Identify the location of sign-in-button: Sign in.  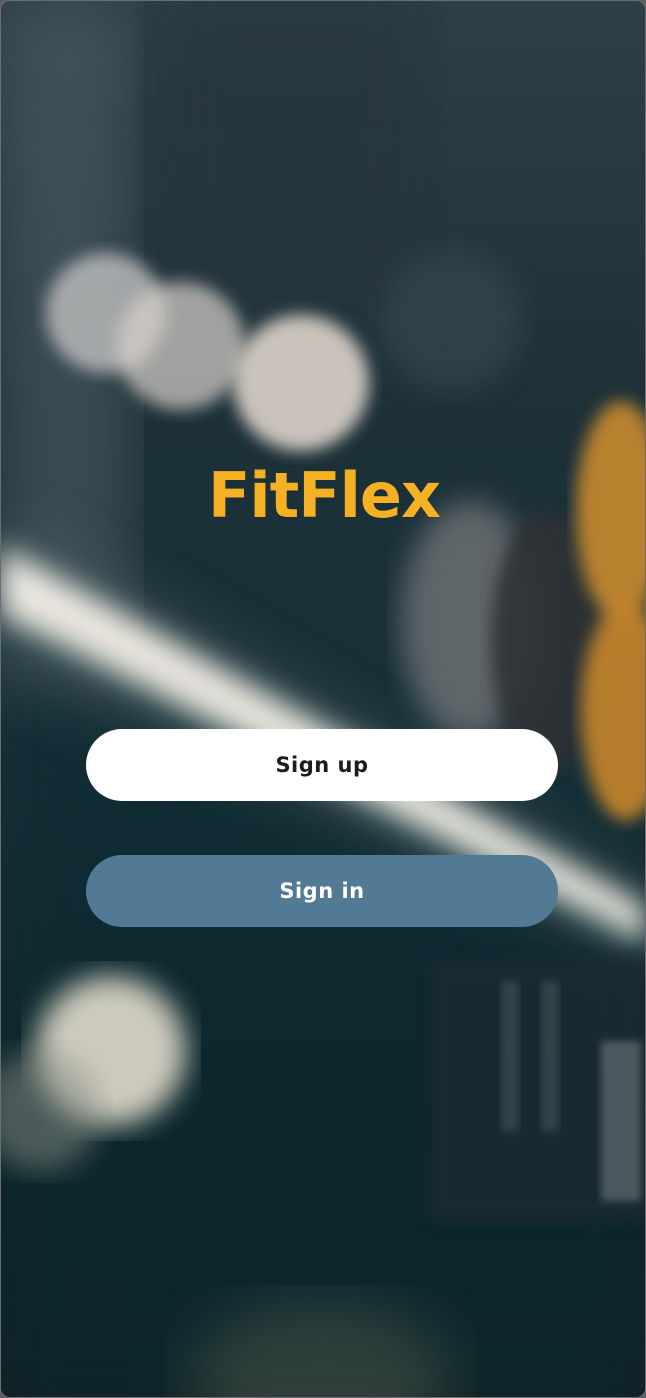
(322, 891).